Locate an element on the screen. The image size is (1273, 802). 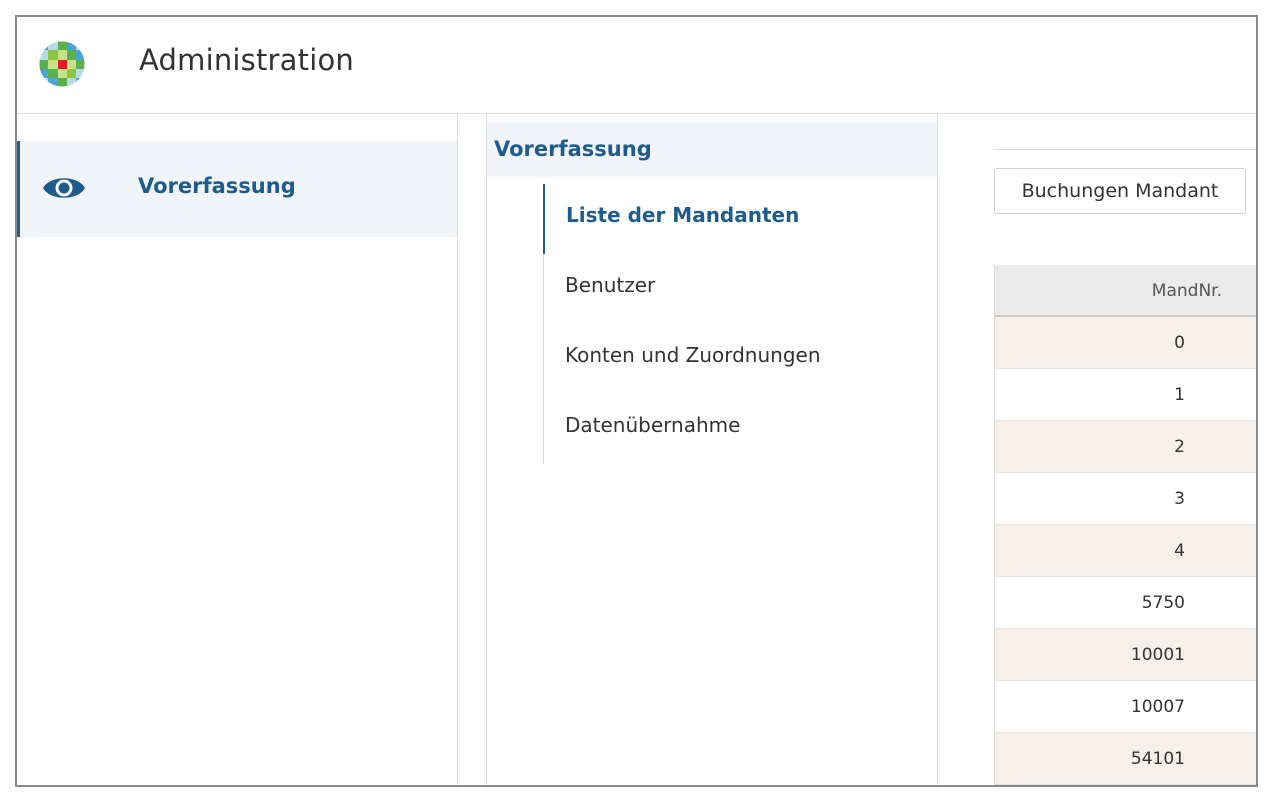
table-cell: 2 is located at coordinates (1179, 447).